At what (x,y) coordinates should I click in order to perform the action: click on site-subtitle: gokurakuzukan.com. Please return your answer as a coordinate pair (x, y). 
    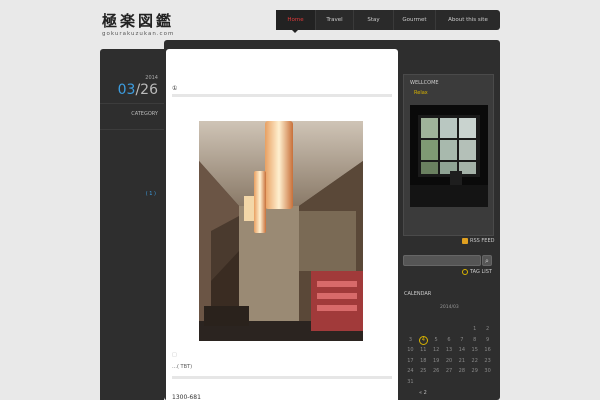
    Looking at the image, I should click on (138, 34).